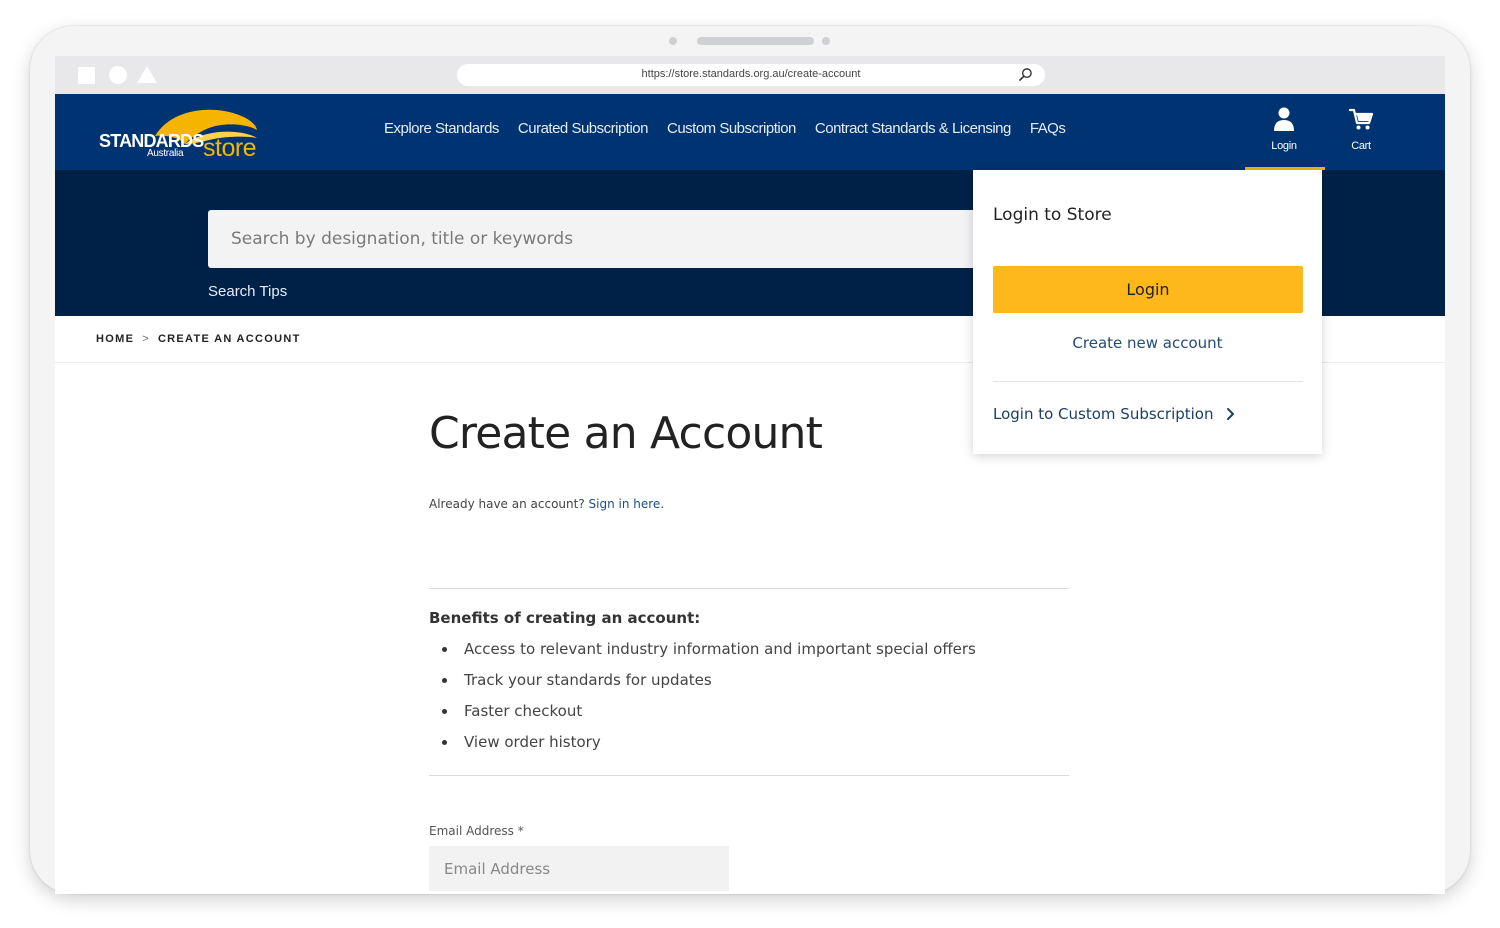 The width and height of the screenshot is (1500, 928). Describe the element at coordinates (565, 618) in the screenshot. I see `benefits-title: Benefits of creating an account:` at that location.